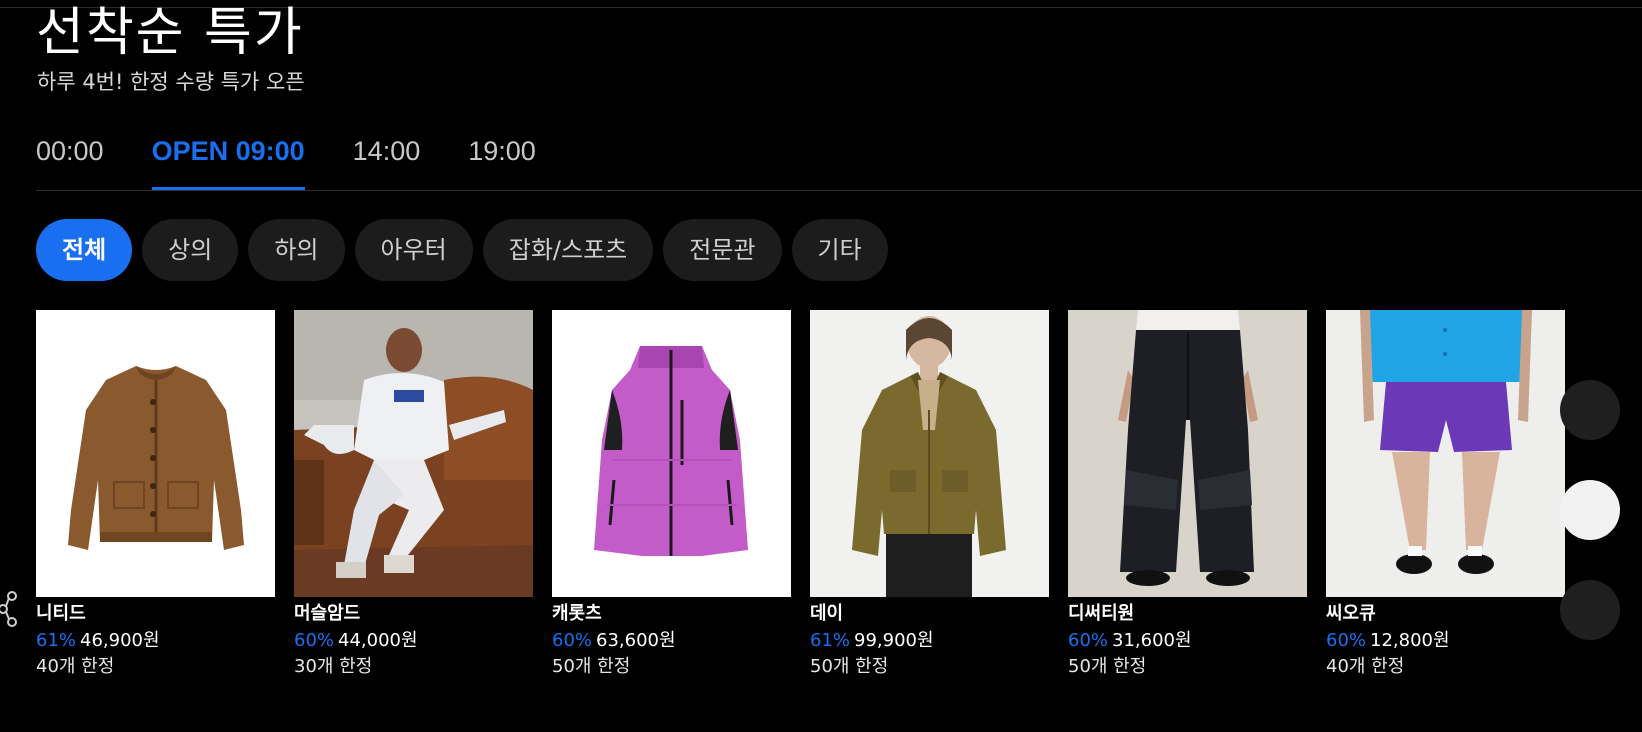 This screenshot has height=732, width=1642. Describe the element at coordinates (1590, 410) in the screenshot. I see `carousel-control-up` at that location.